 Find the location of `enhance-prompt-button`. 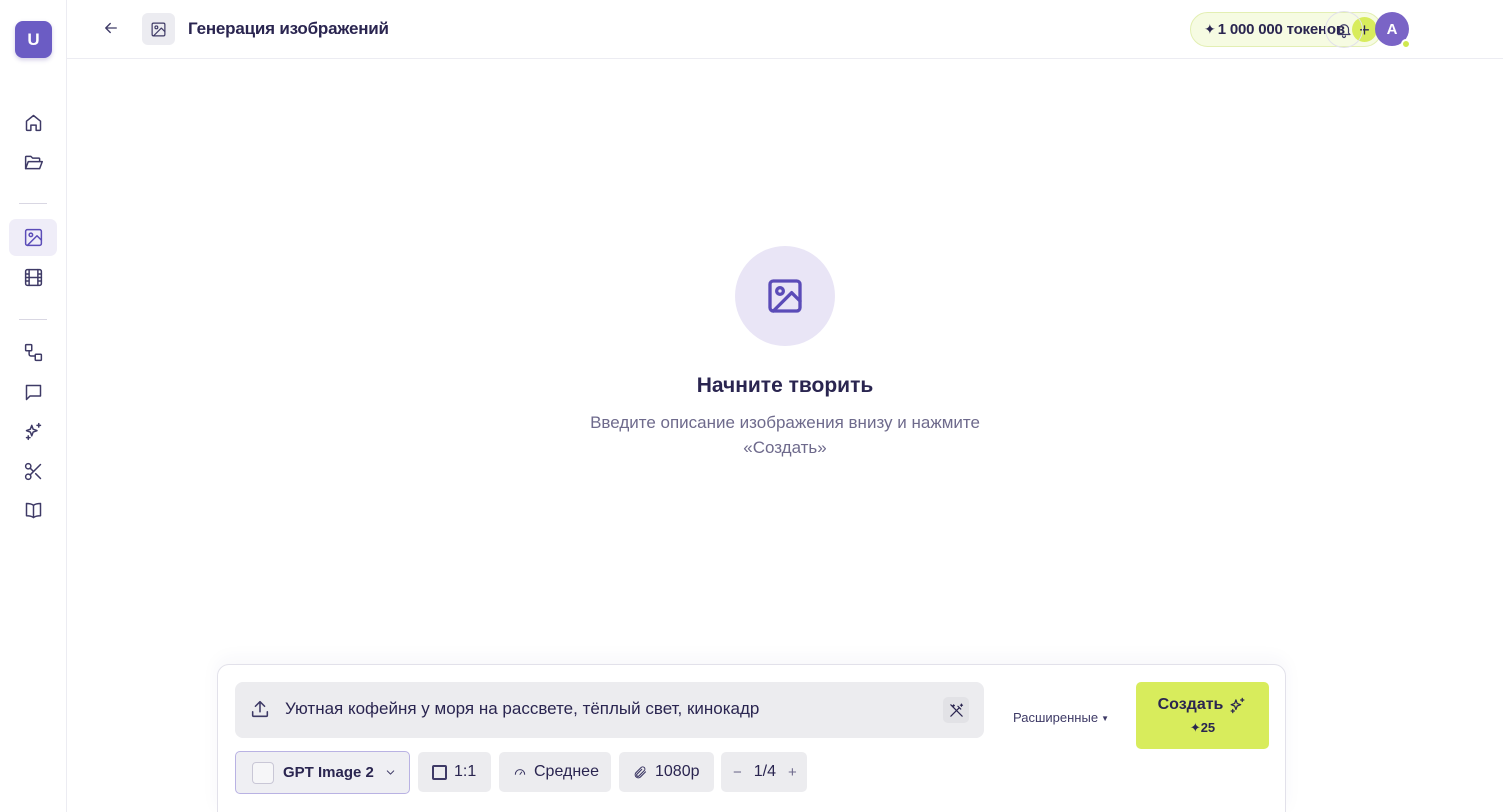

enhance-prompt-button is located at coordinates (956, 710).